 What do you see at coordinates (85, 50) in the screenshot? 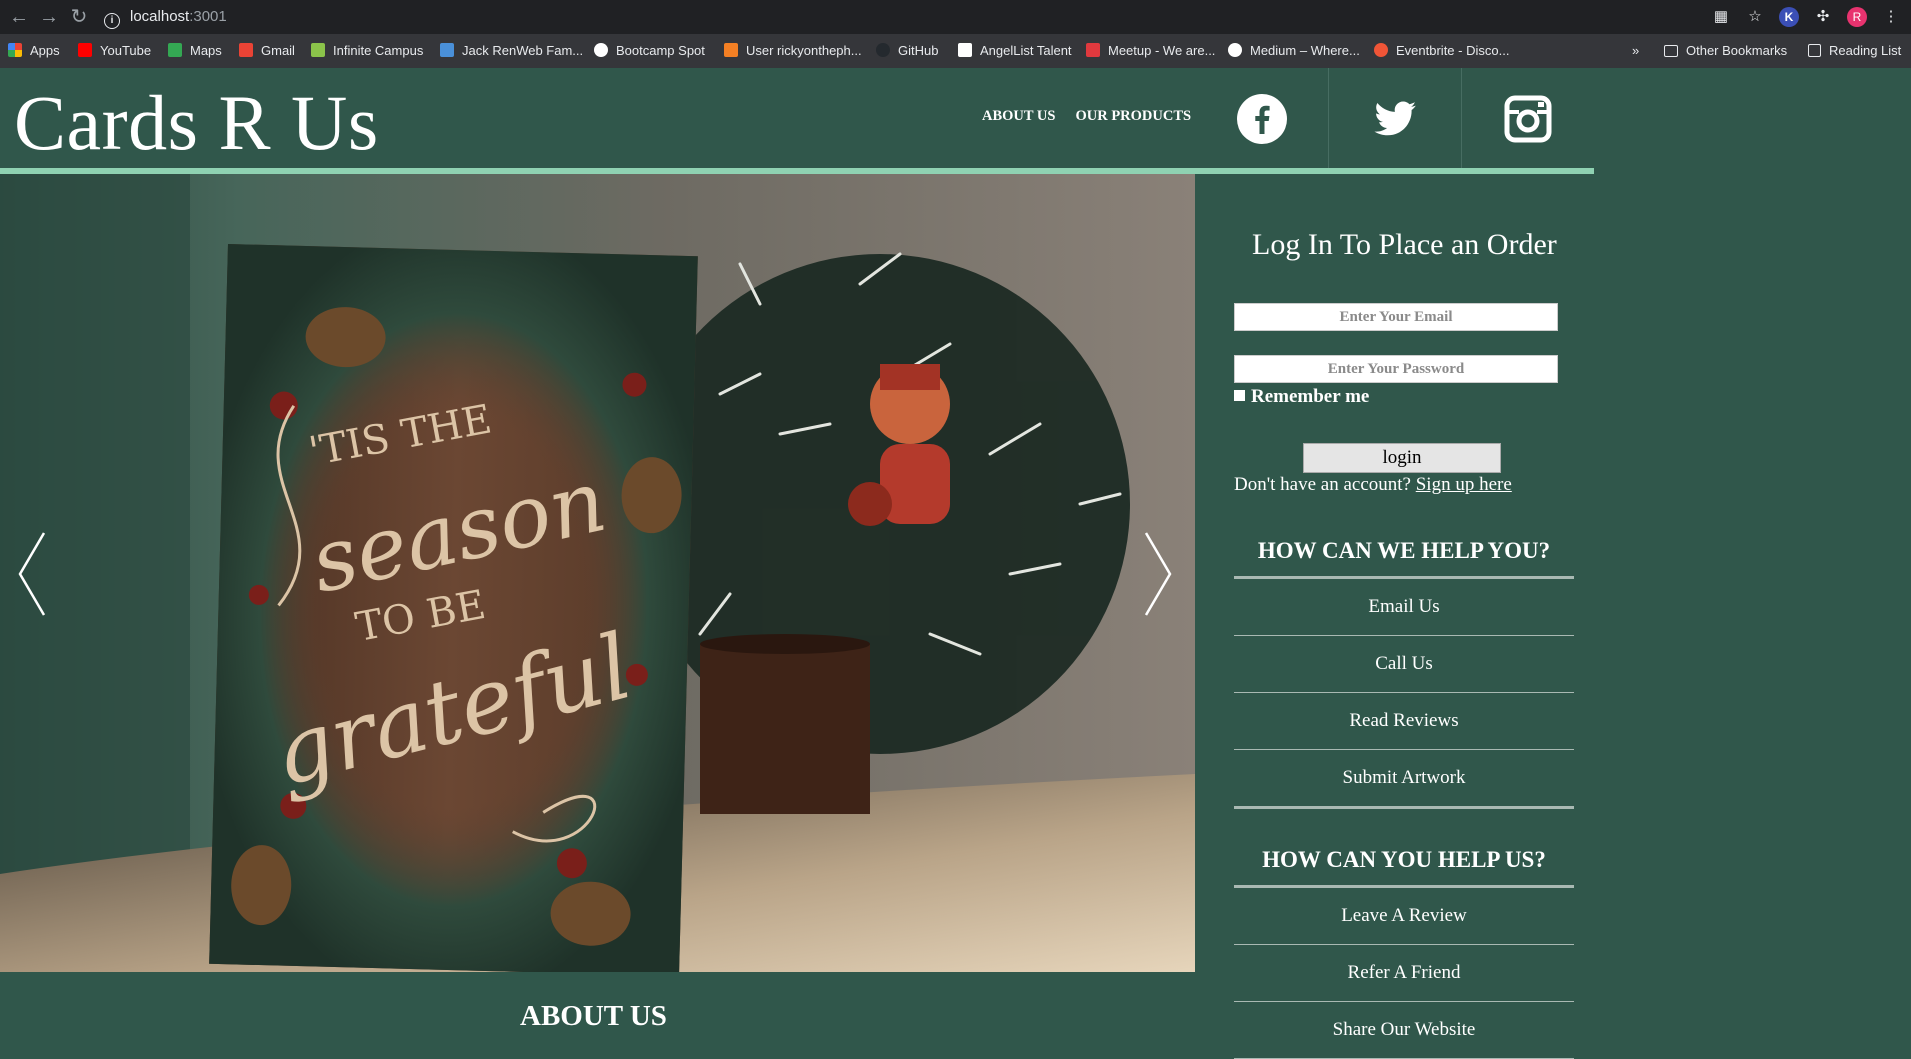
I see `youtube-icon` at bounding box center [85, 50].